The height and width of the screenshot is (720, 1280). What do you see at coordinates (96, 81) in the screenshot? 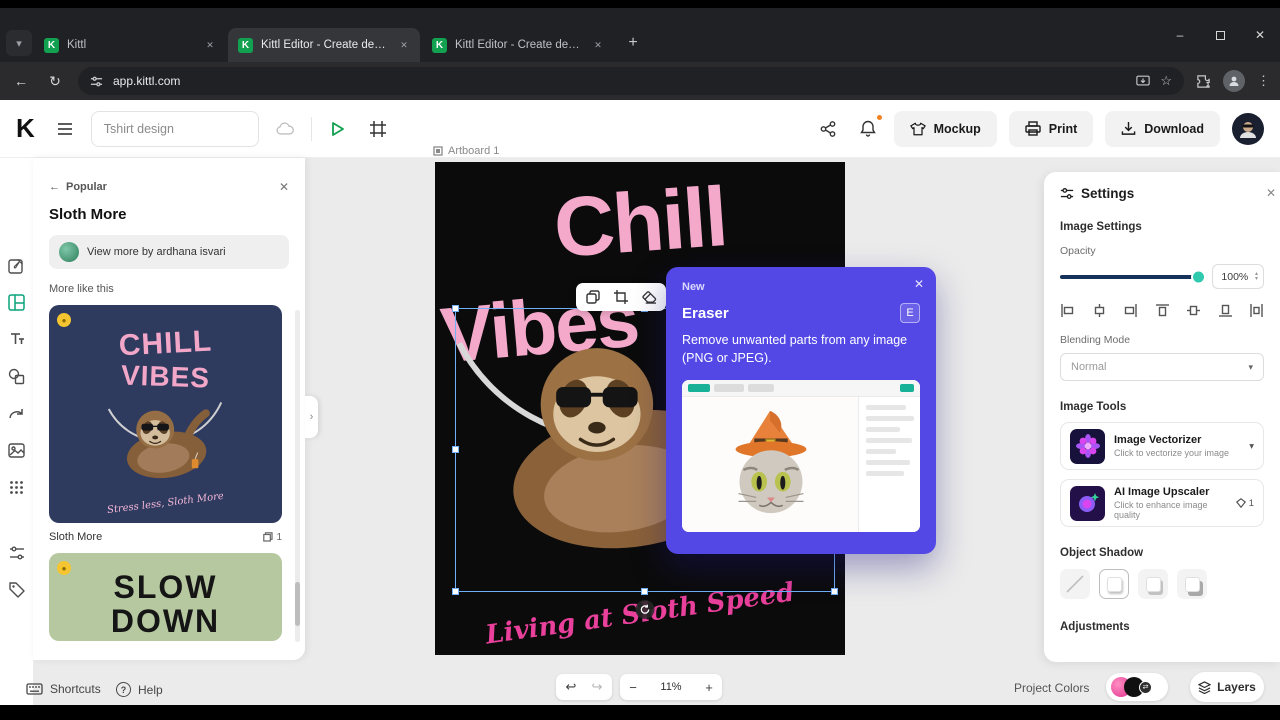
I see `site-settings-icon` at bounding box center [96, 81].